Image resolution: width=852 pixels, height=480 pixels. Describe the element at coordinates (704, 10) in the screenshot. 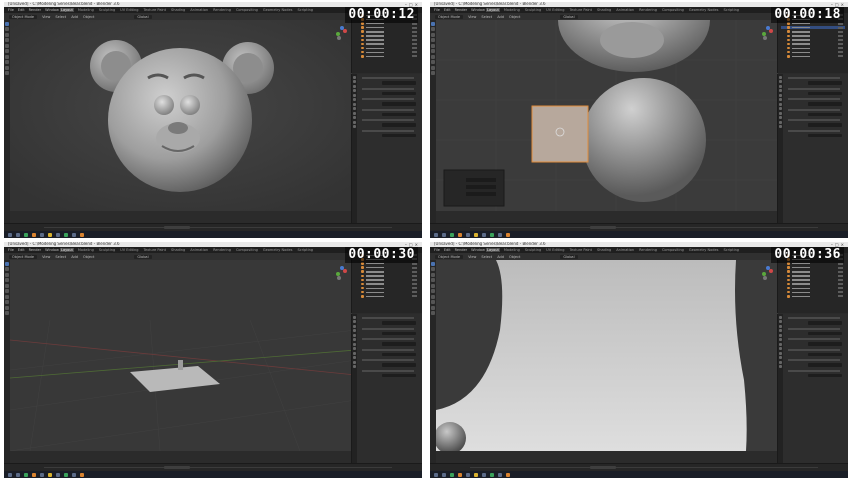

I see `tab-geometry-nodes: Geometry Nodes` at that location.